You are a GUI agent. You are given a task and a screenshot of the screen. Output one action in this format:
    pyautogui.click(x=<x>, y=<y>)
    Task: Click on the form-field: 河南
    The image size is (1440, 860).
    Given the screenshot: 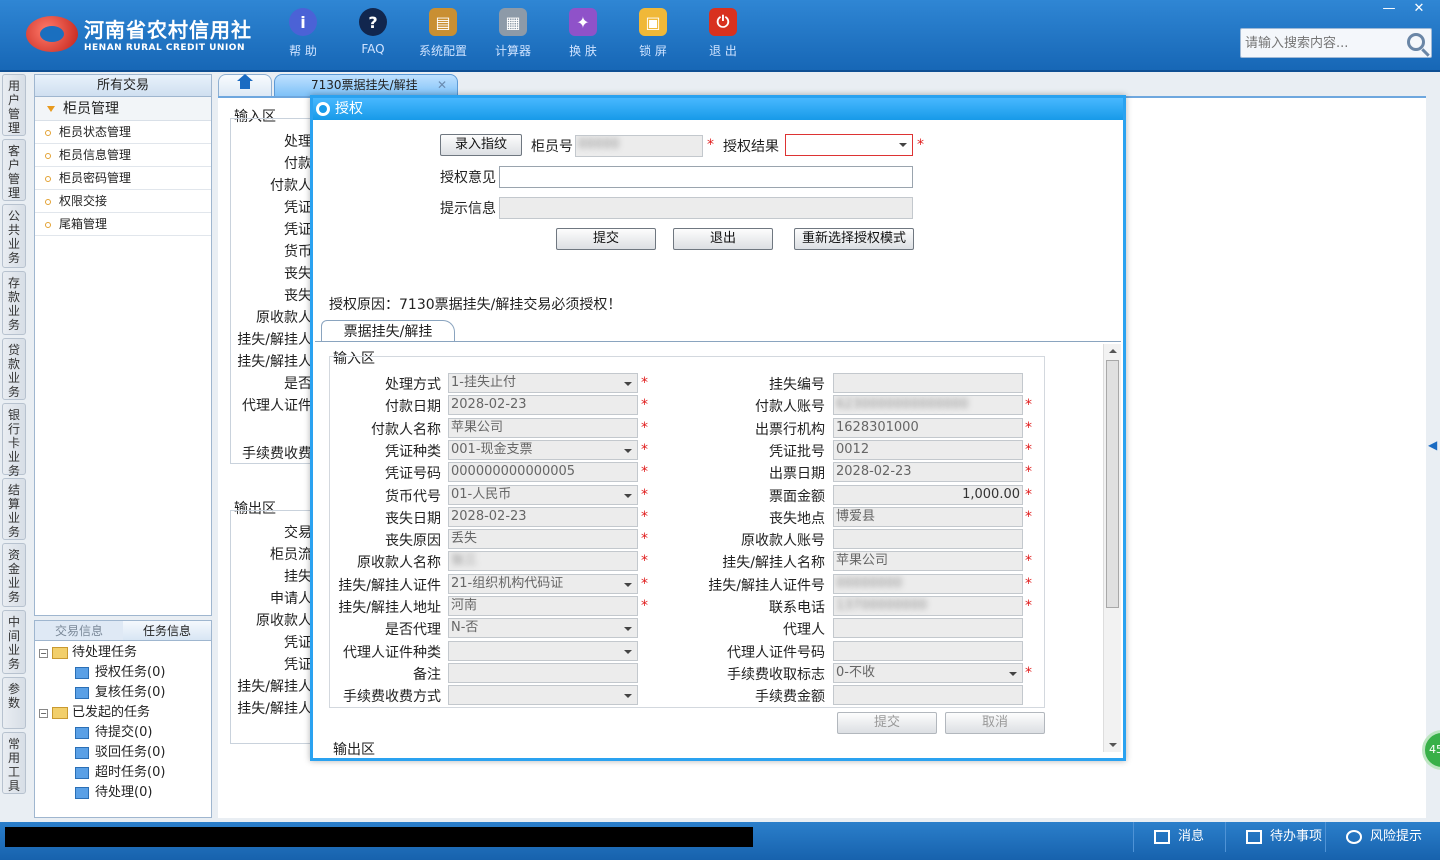 What is the action you would take?
    pyautogui.click(x=543, y=606)
    